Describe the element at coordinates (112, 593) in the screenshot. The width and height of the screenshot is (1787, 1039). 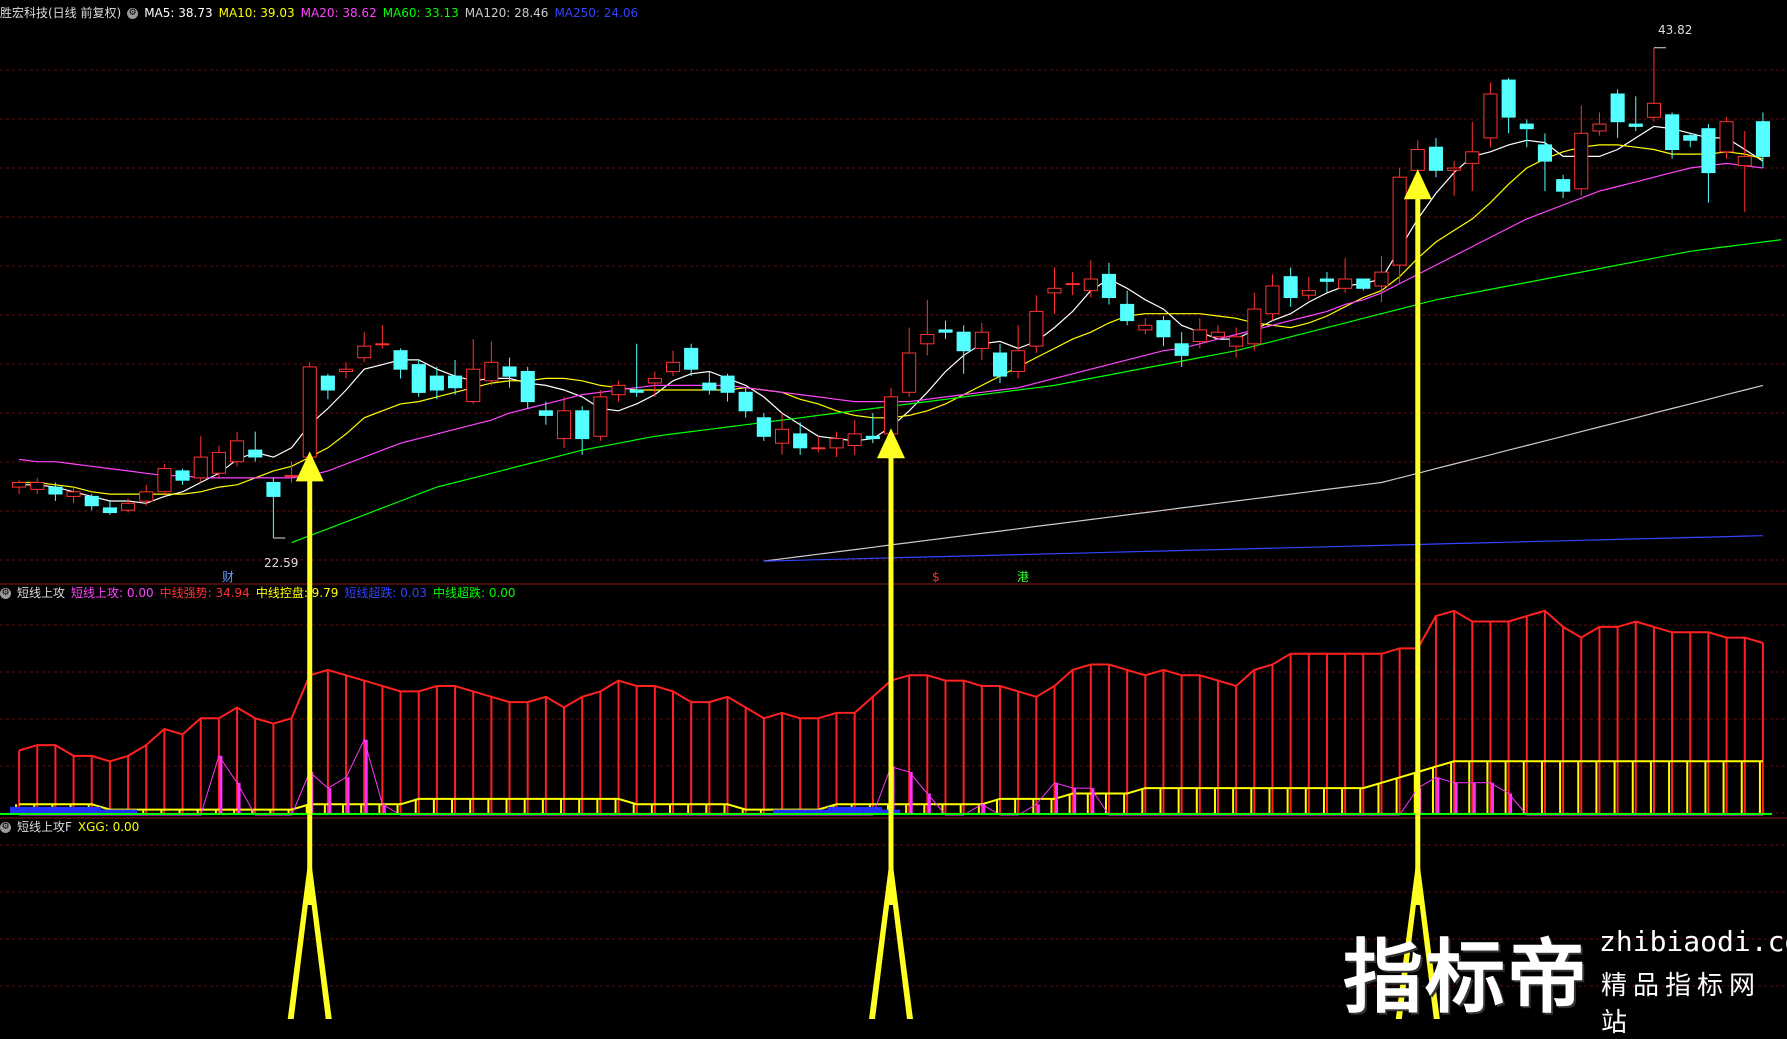
I see `short-attack-label: 短线上攻: 0.00` at that location.